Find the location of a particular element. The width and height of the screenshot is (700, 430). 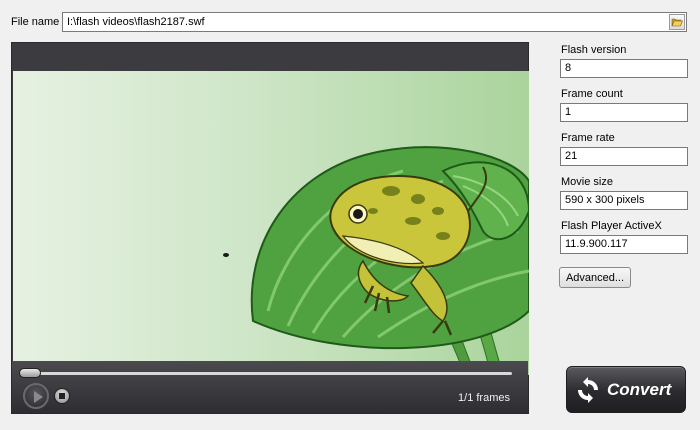

frame-rate-field: 21 is located at coordinates (624, 156).